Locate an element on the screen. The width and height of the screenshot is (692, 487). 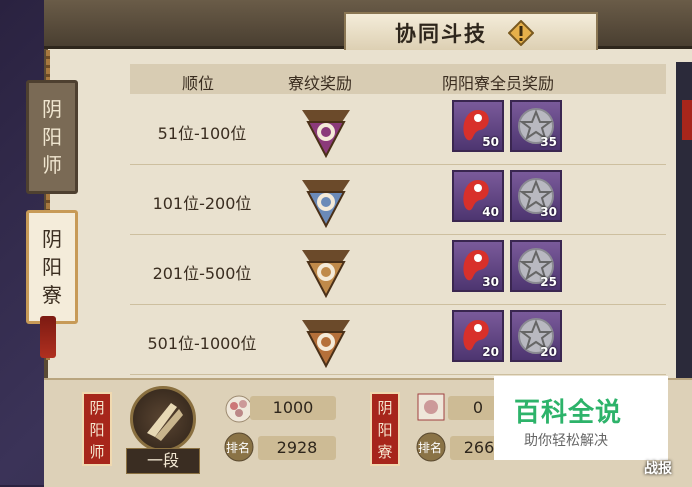
player-seal: 阴 阳 师 is located at coordinates (97, 429).